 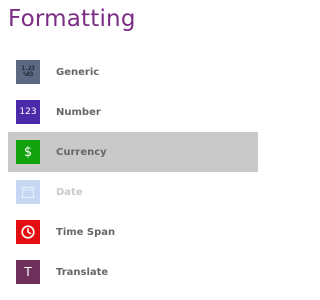 I want to click on generic-format-icon: 1.23 %03, so click(x=28, y=72).